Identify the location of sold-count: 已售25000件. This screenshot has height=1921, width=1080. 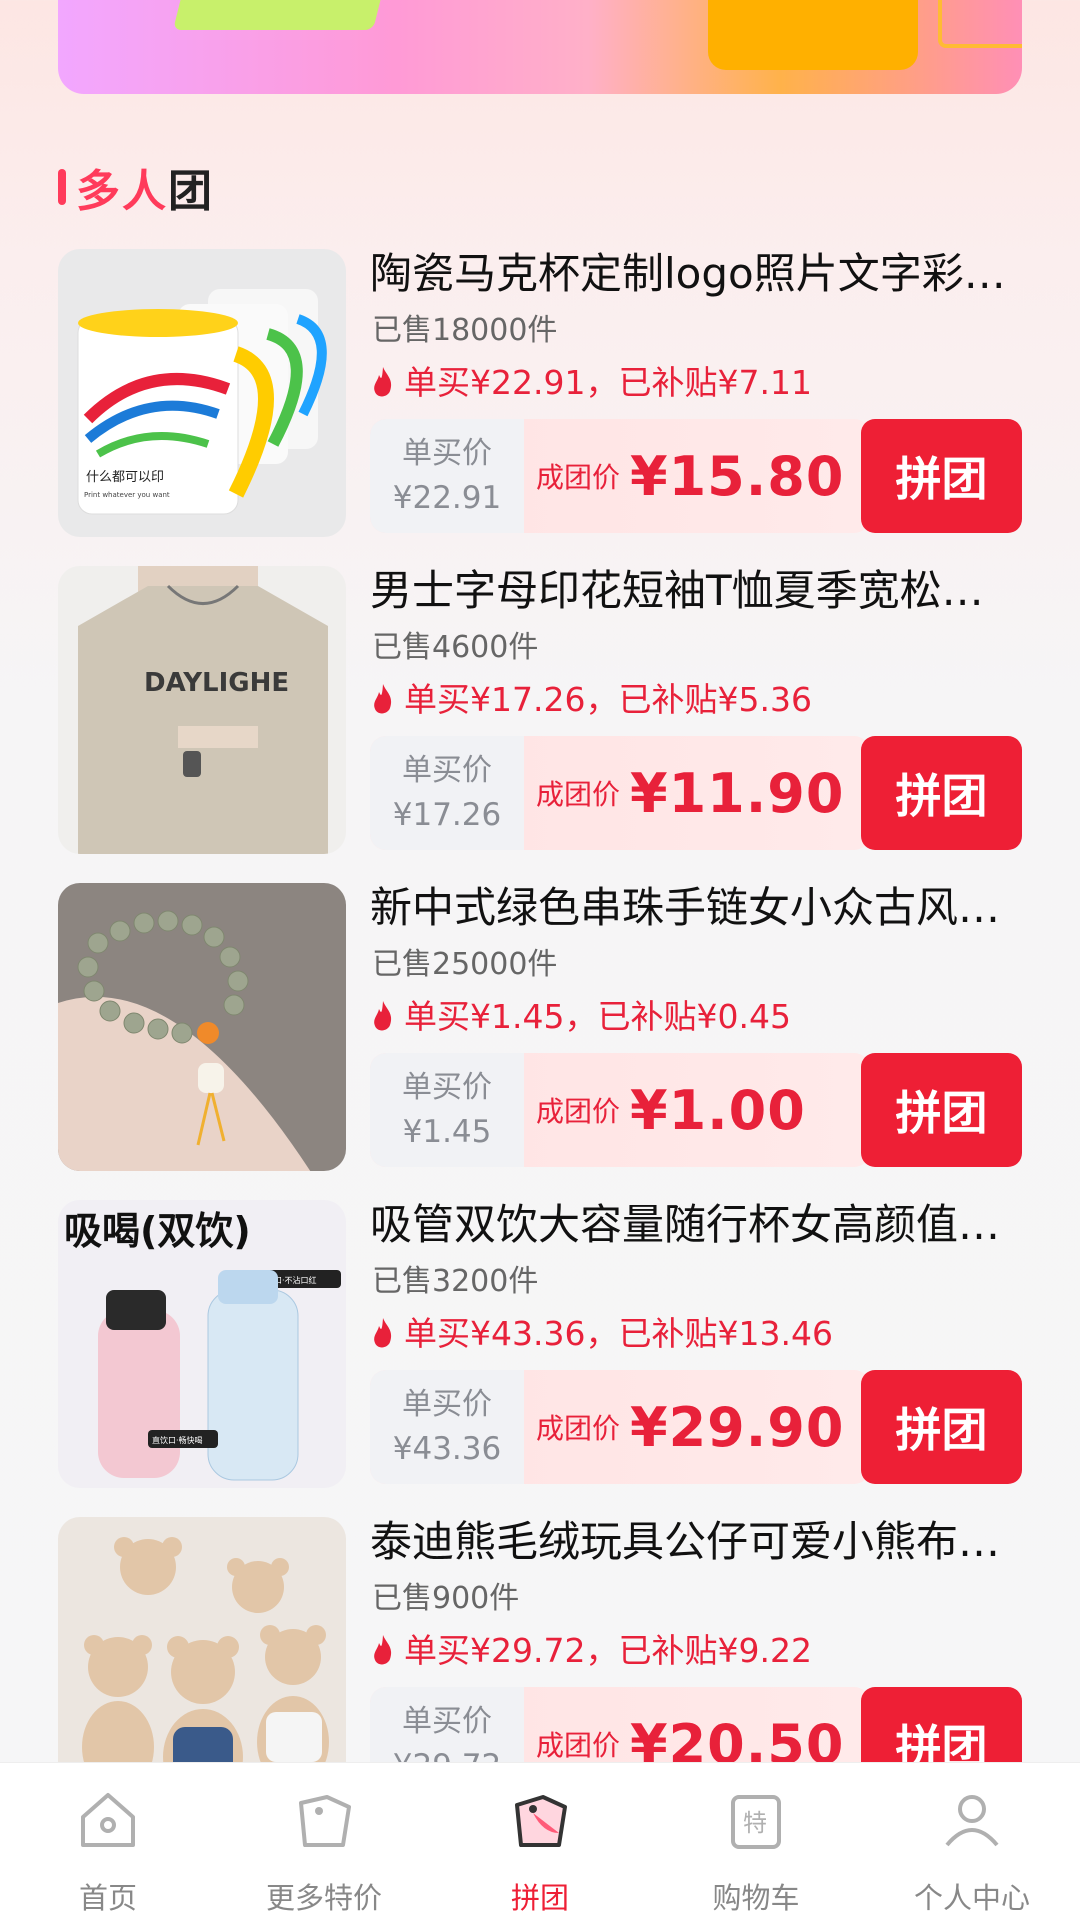
(465, 964).